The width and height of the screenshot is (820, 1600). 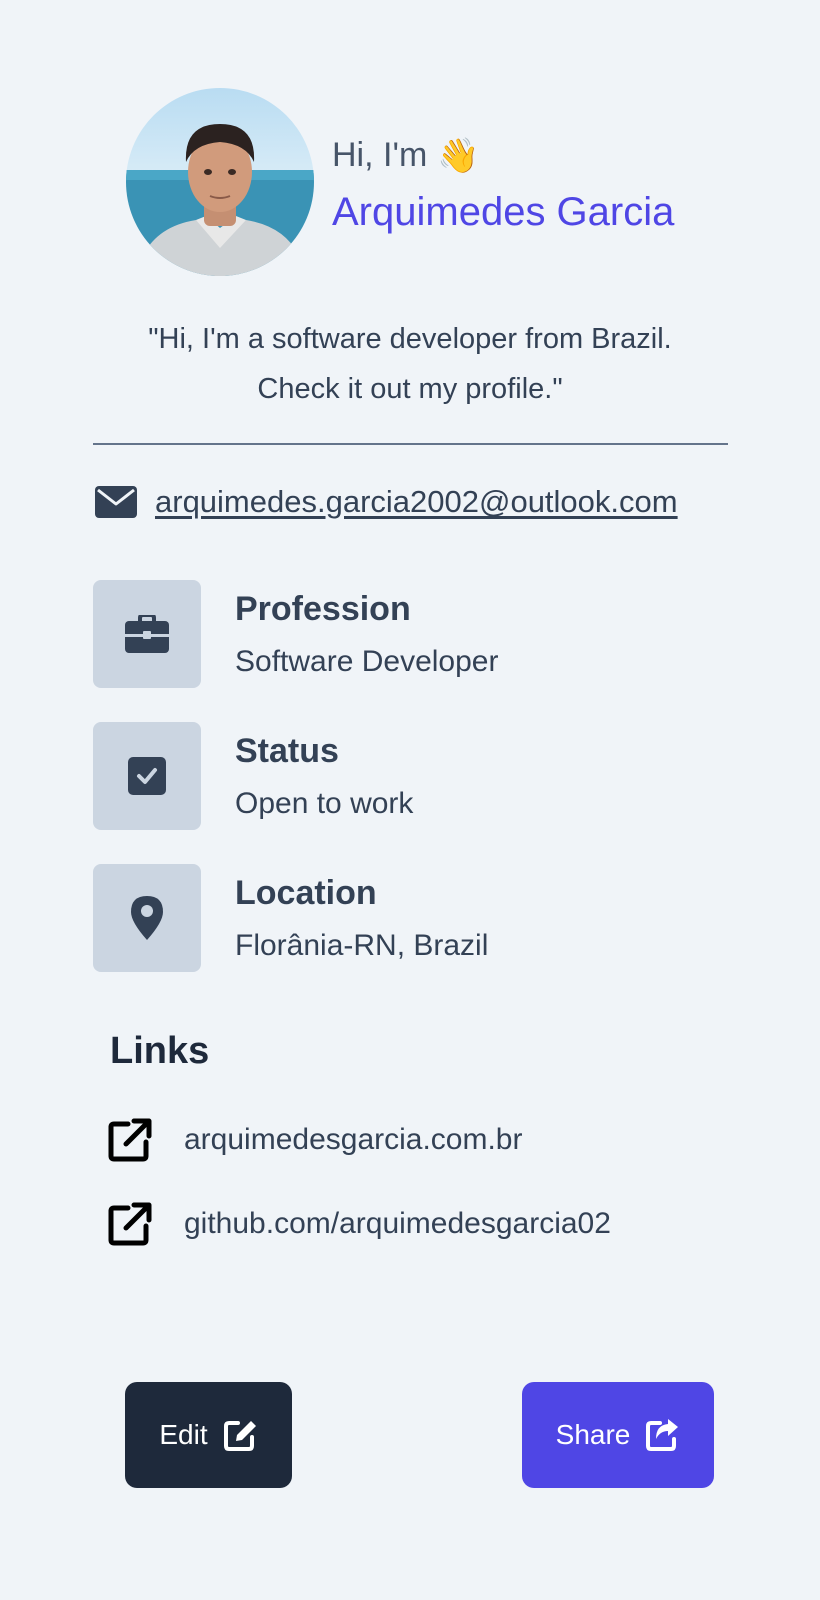 I want to click on info-location: Location Florânia-RN, Brazil, so click(x=290, y=918).